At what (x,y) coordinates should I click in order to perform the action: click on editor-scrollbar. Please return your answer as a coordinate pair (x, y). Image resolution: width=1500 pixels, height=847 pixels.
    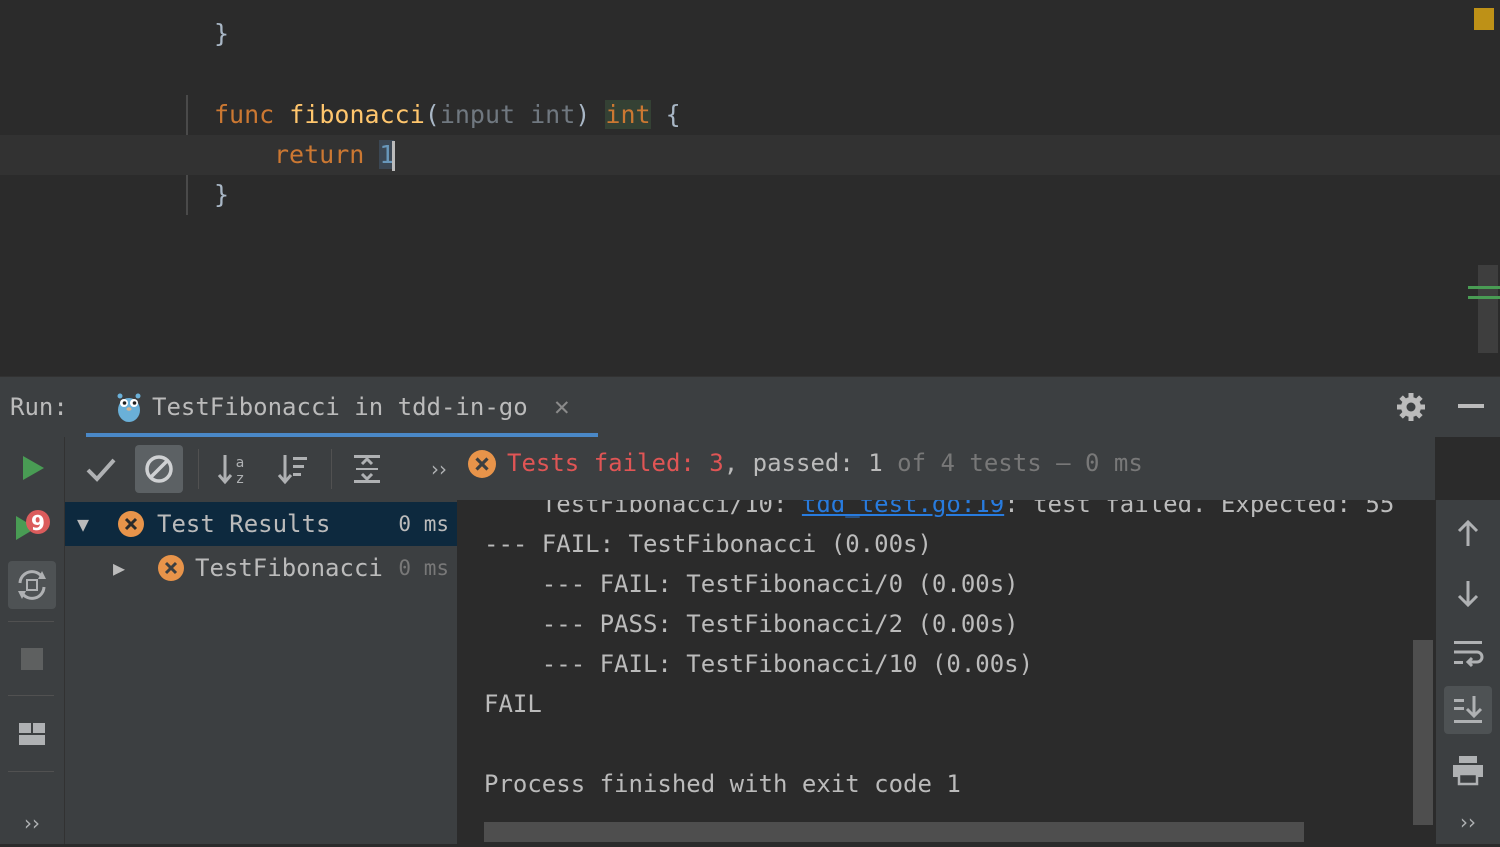
    Looking at the image, I should click on (1488, 309).